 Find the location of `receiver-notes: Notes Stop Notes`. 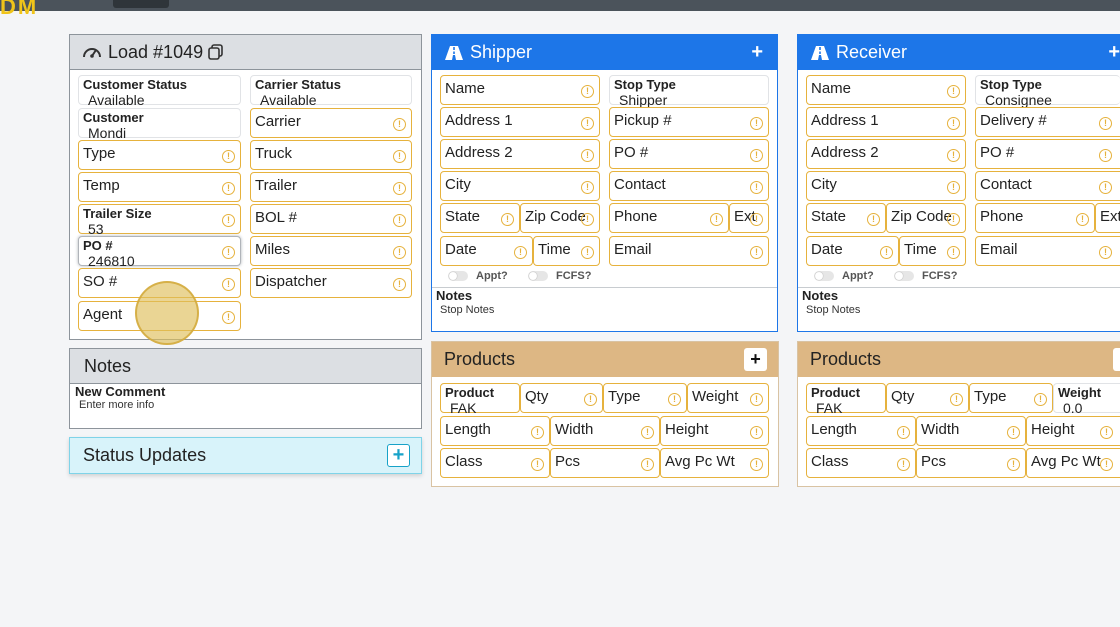

receiver-notes: Notes Stop Notes is located at coordinates (959, 309).